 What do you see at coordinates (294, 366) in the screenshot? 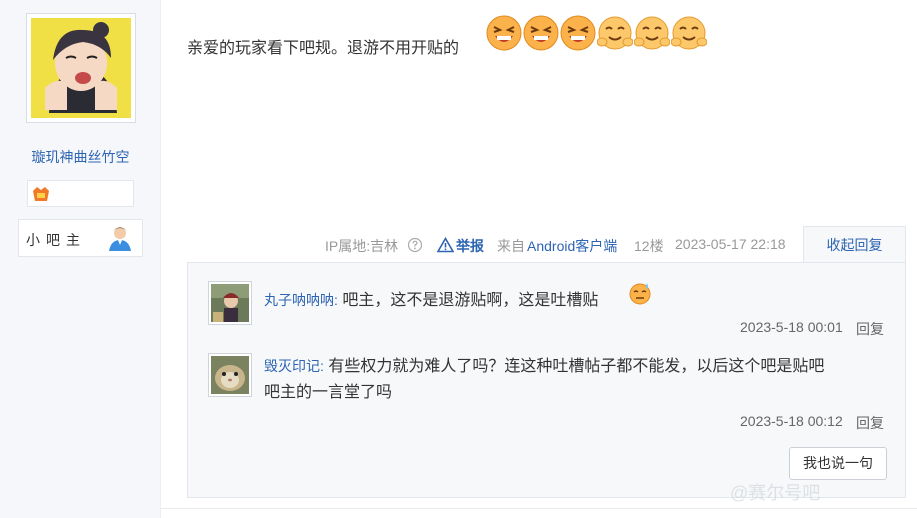
I see `comment-username: 毁灭印记:` at bounding box center [294, 366].